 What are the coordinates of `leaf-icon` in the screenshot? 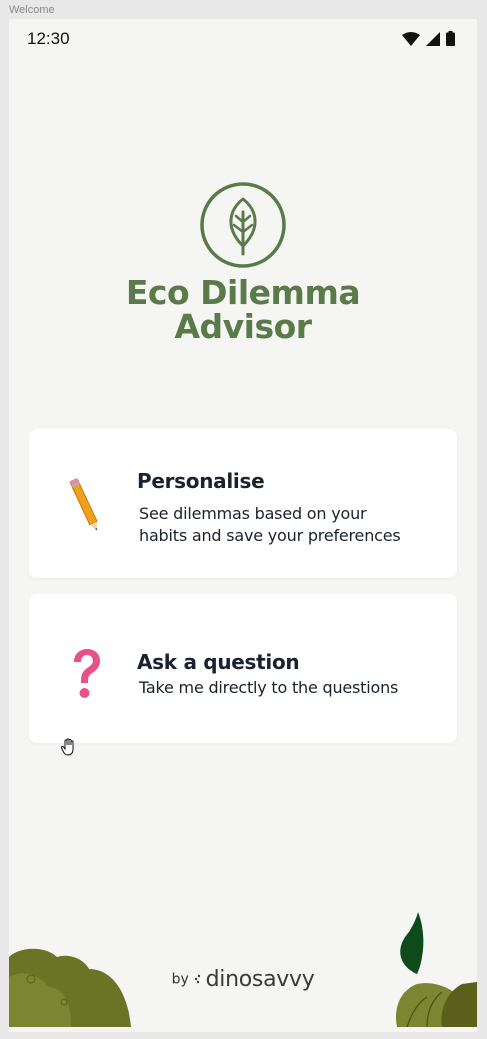 It's located at (243, 225).